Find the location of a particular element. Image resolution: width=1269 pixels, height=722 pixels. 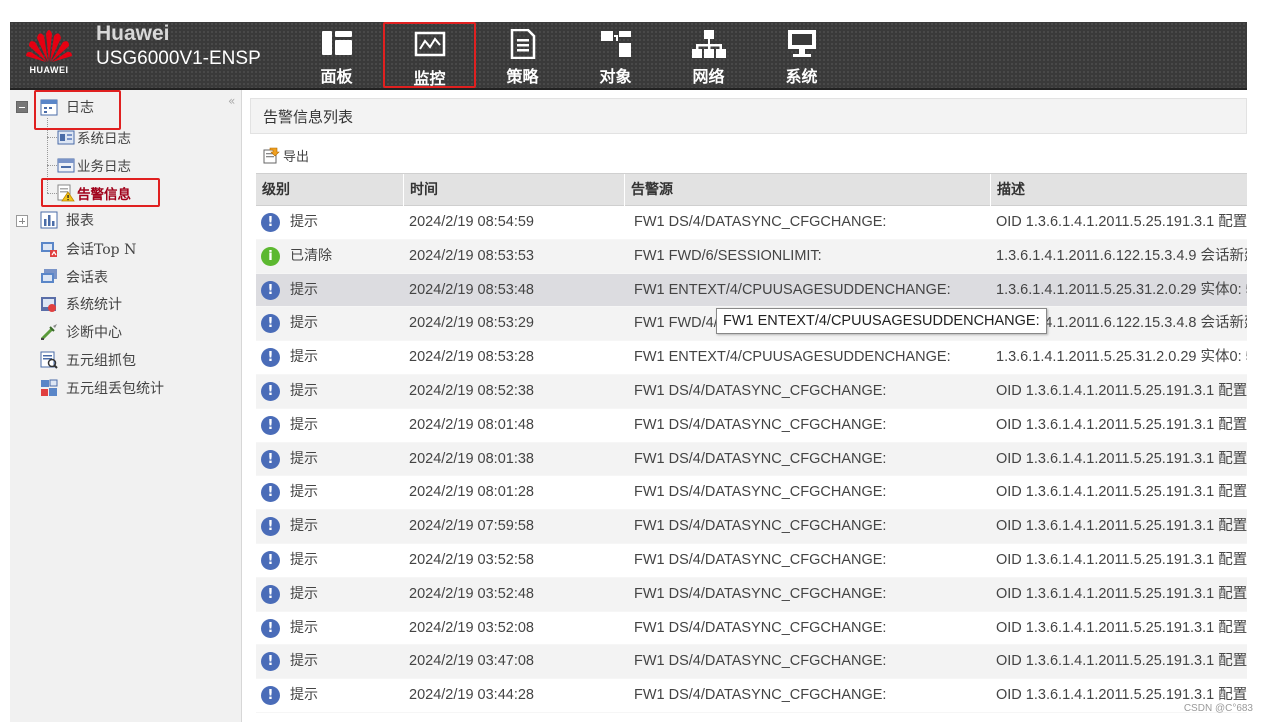

time-cell: 2024/2/19 07:59:58 is located at coordinates (471, 526).